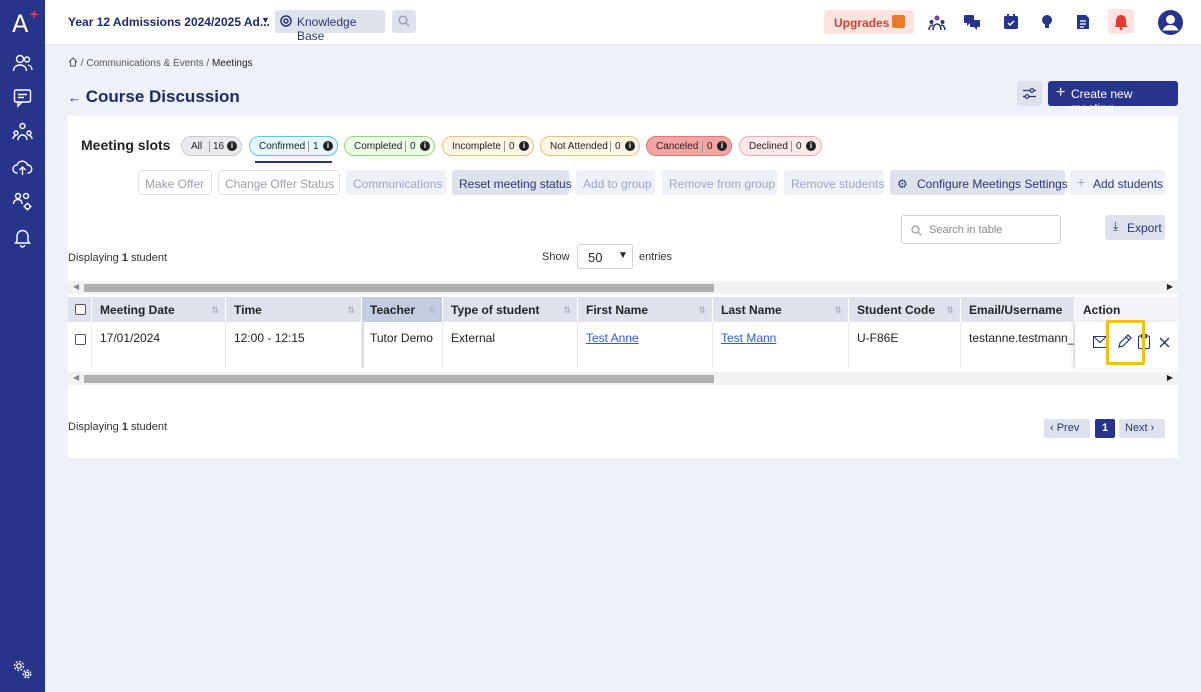 This screenshot has width=1201, height=692. Describe the element at coordinates (512, 146) in the screenshot. I see `pill-count: 0` at that location.